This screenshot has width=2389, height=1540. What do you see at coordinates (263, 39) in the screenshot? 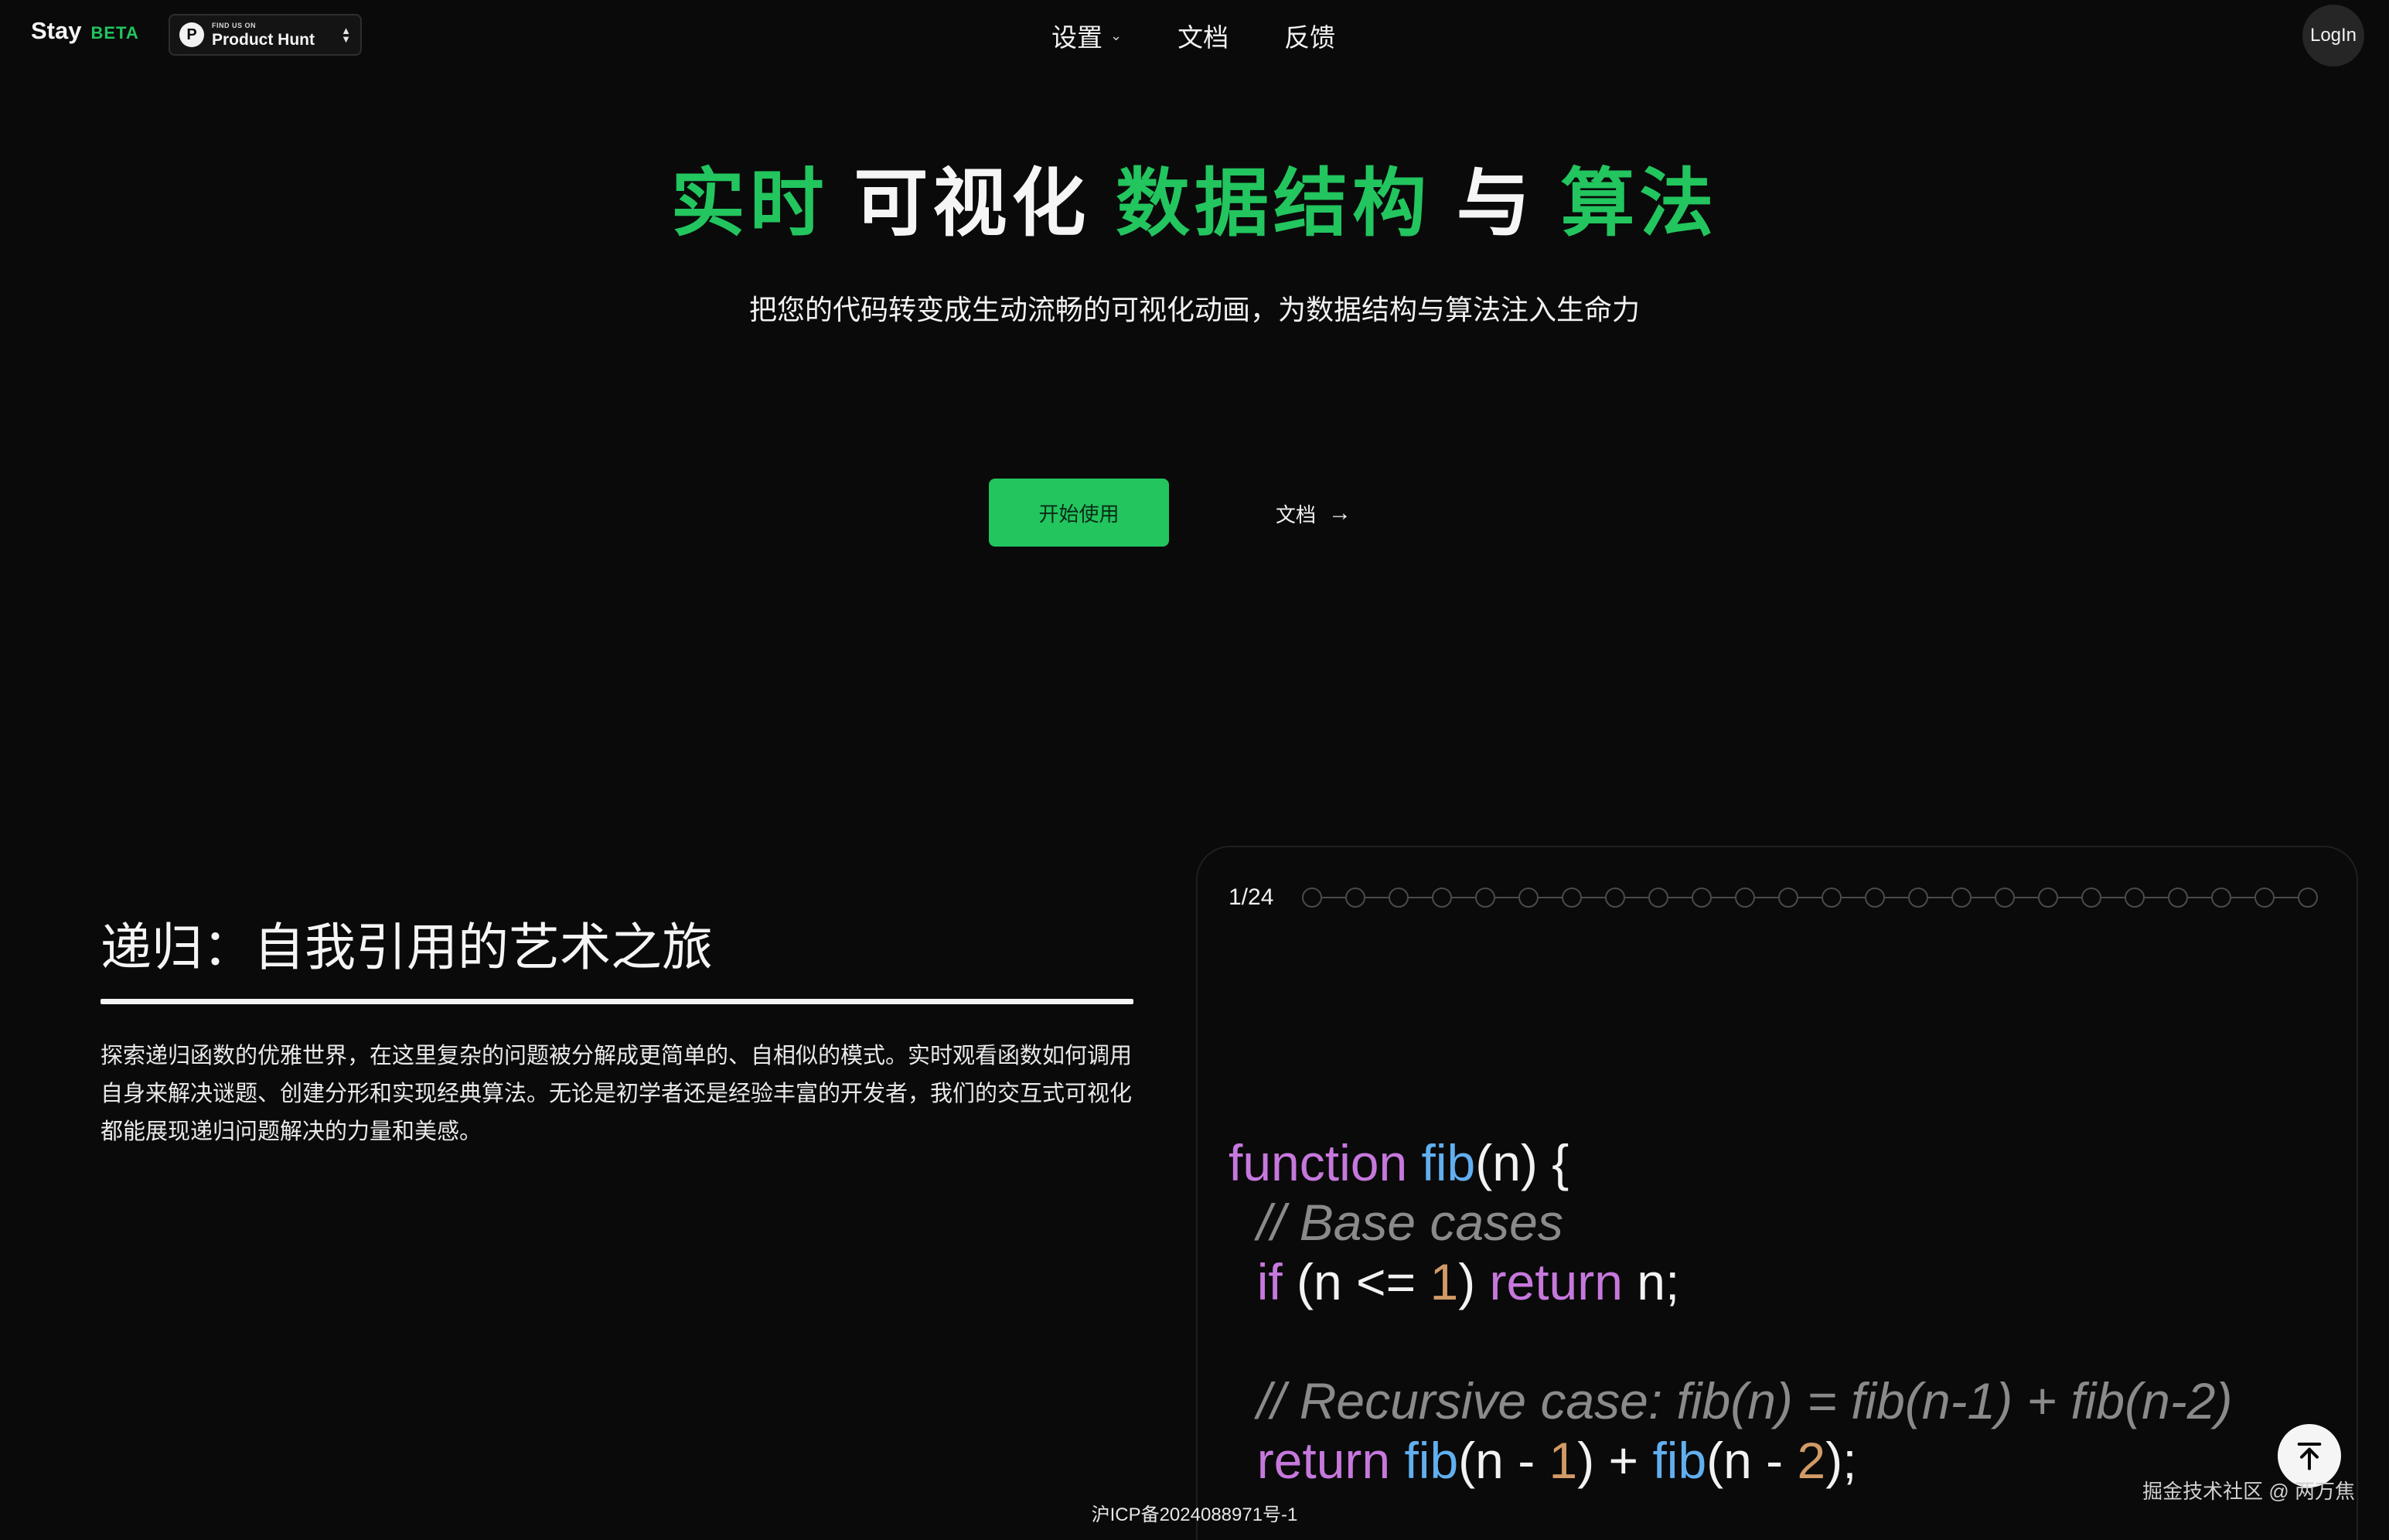
I see `product-hunt-label: Product Hunt` at bounding box center [263, 39].